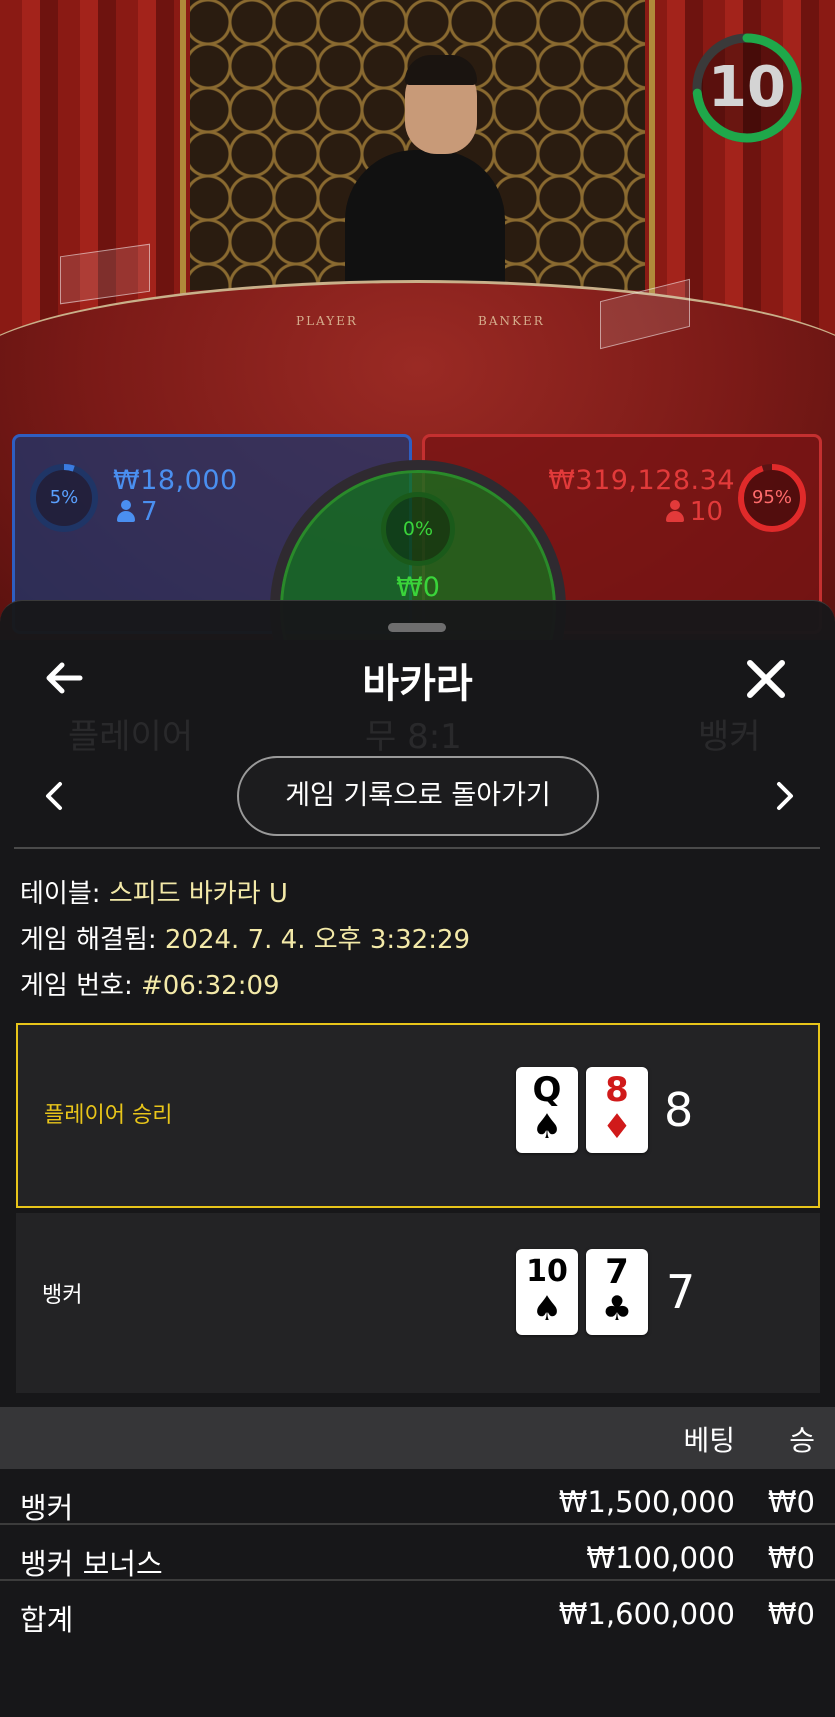 This screenshot has width=835, height=1717. Describe the element at coordinates (681, 1292) in the screenshot. I see `banker-hand-score: 7` at that location.